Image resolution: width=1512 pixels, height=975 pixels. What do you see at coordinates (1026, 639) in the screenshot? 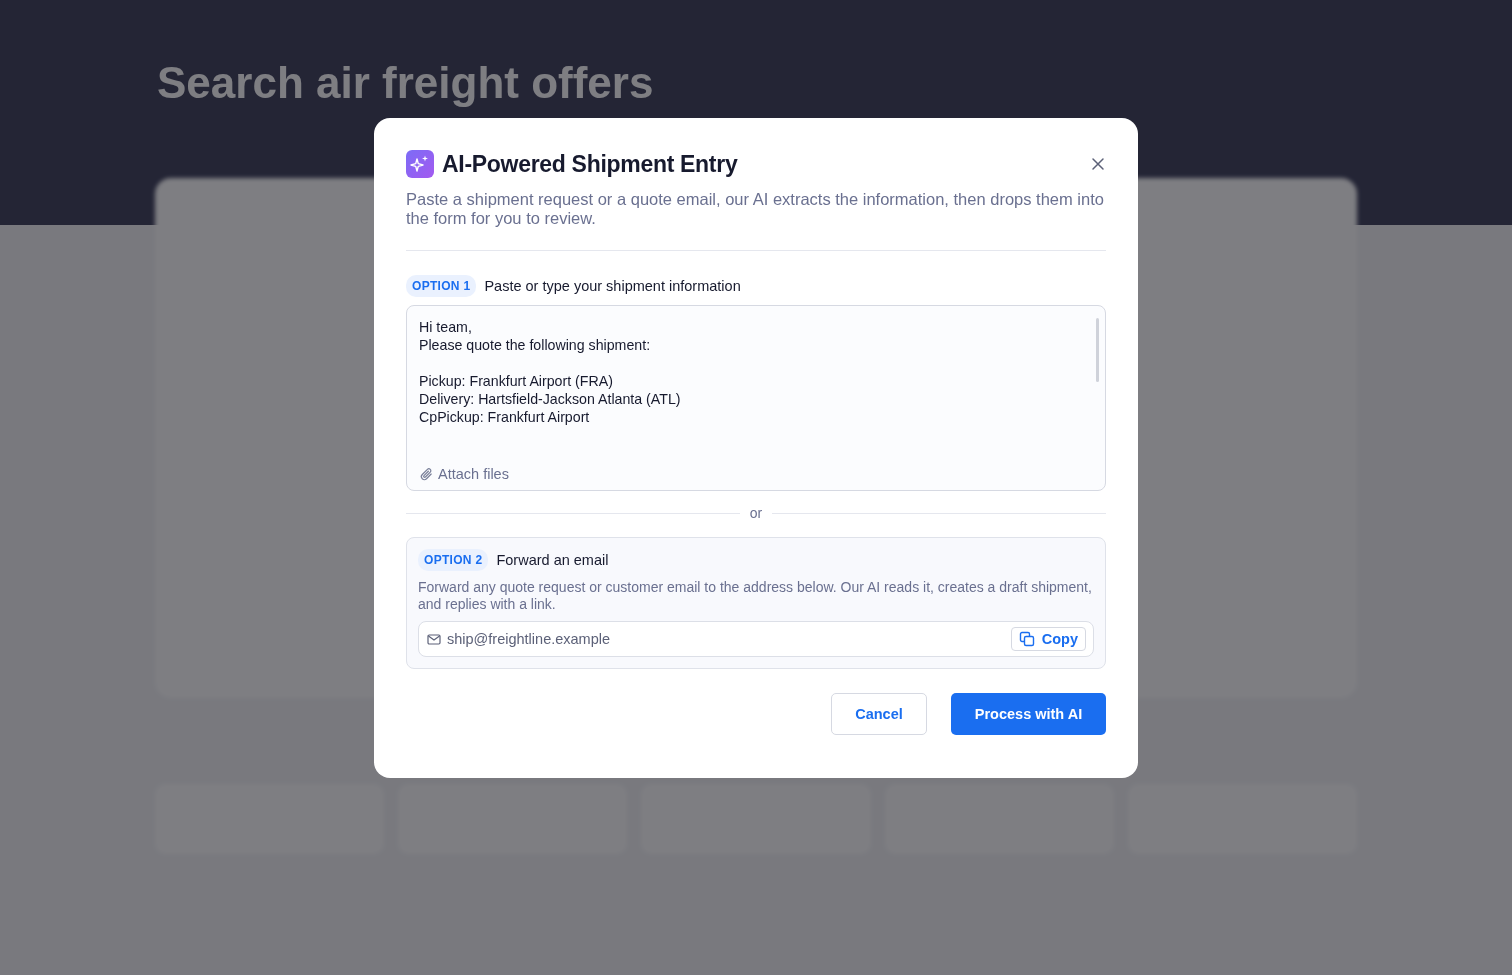
I see `copy-icon` at bounding box center [1026, 639].